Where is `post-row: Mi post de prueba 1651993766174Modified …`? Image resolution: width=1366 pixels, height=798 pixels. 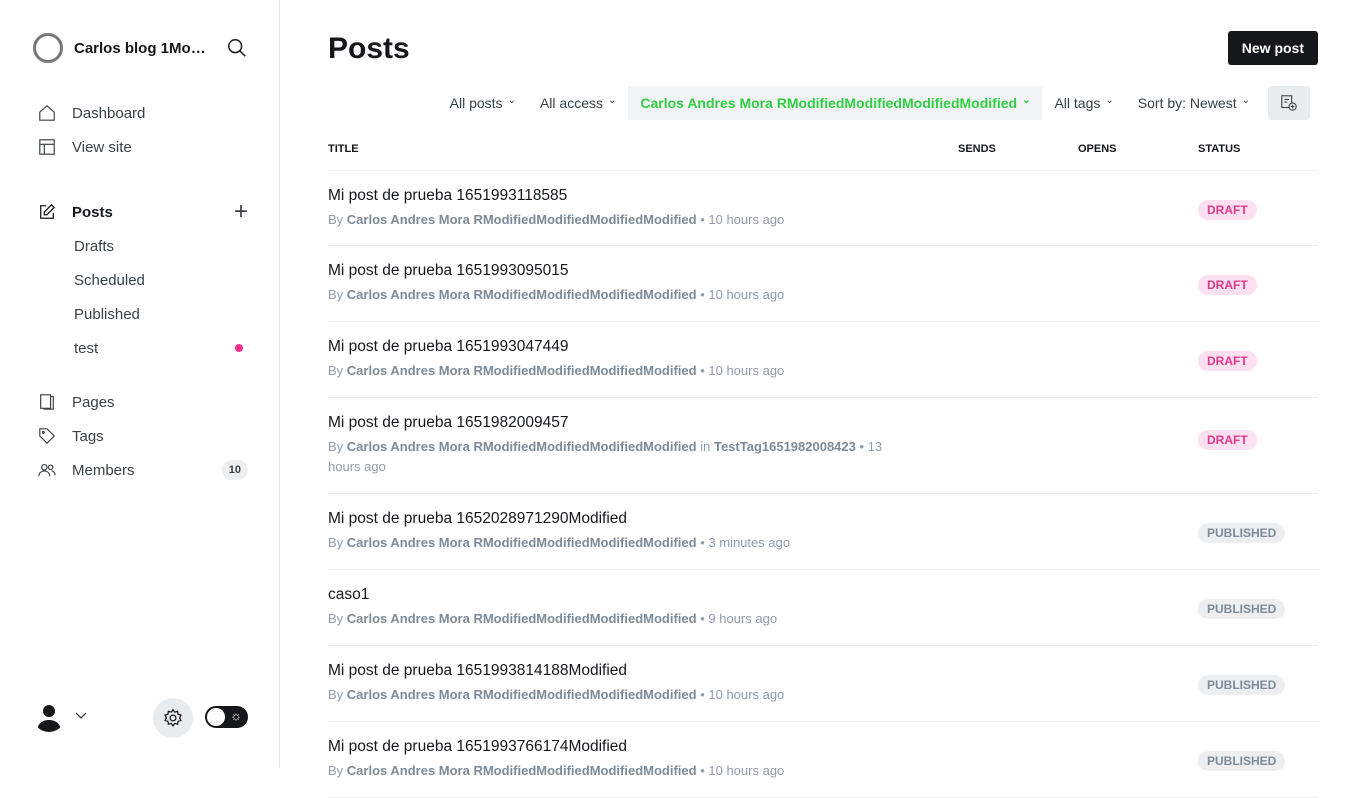 post-row: Mi post de prueba 1651993766174Modified … is located at coordinates (823, 760).